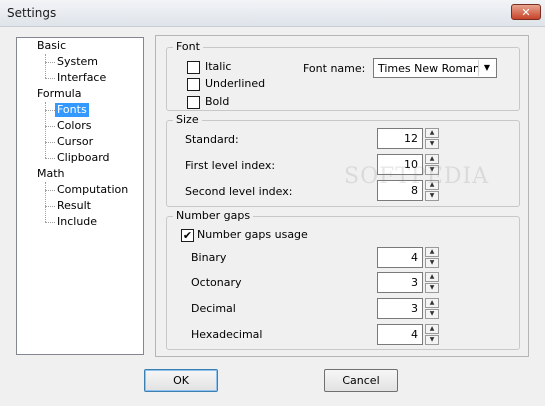 The image size is (545, 406). What do you see at coordinates (188, 47) in the screenshot?
I see `font-group-legend: Font` at bounding box center [188, 47].